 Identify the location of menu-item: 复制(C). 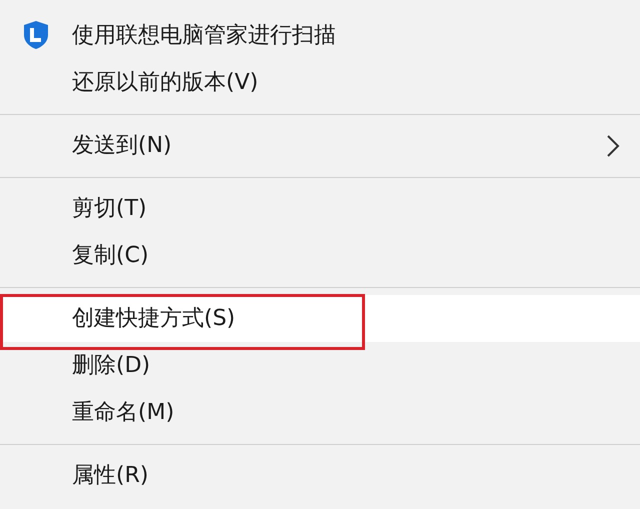
(320, 255).